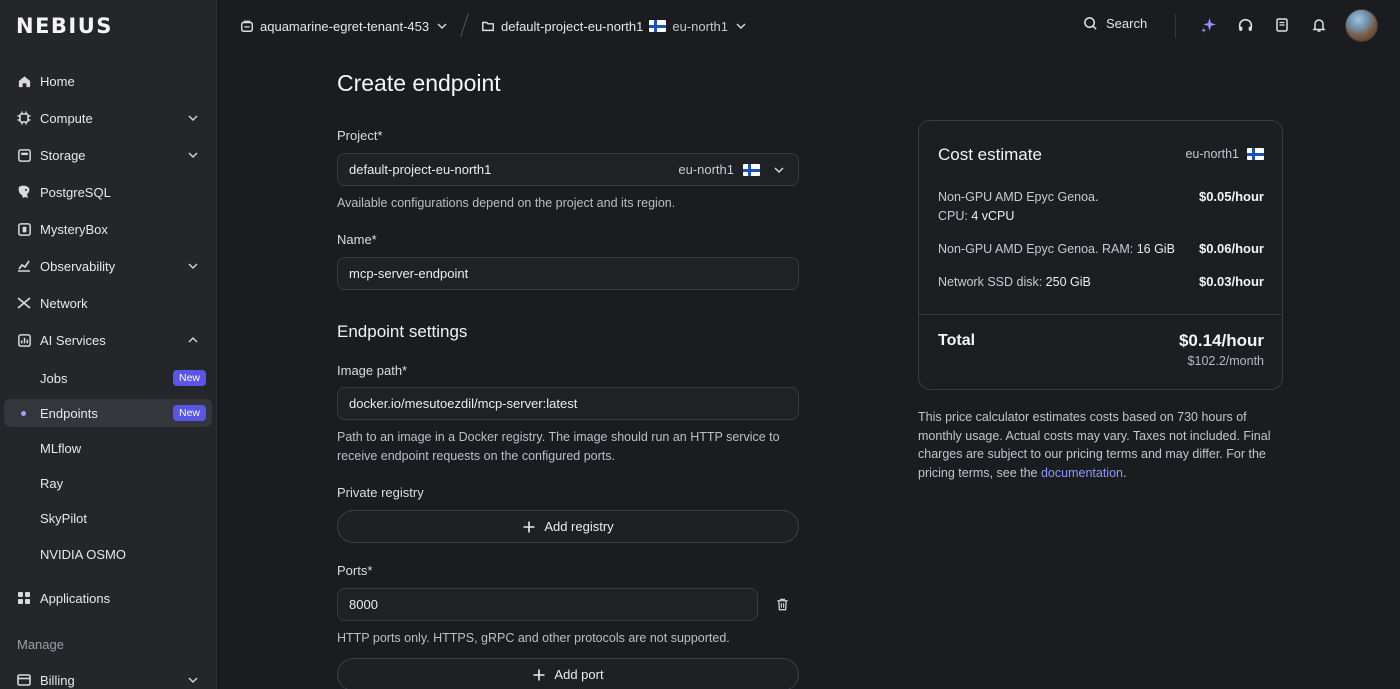  Describe the element at coordinates (706, 169) in the screenshot. I see `project-select-region: eu-north1` at that location.